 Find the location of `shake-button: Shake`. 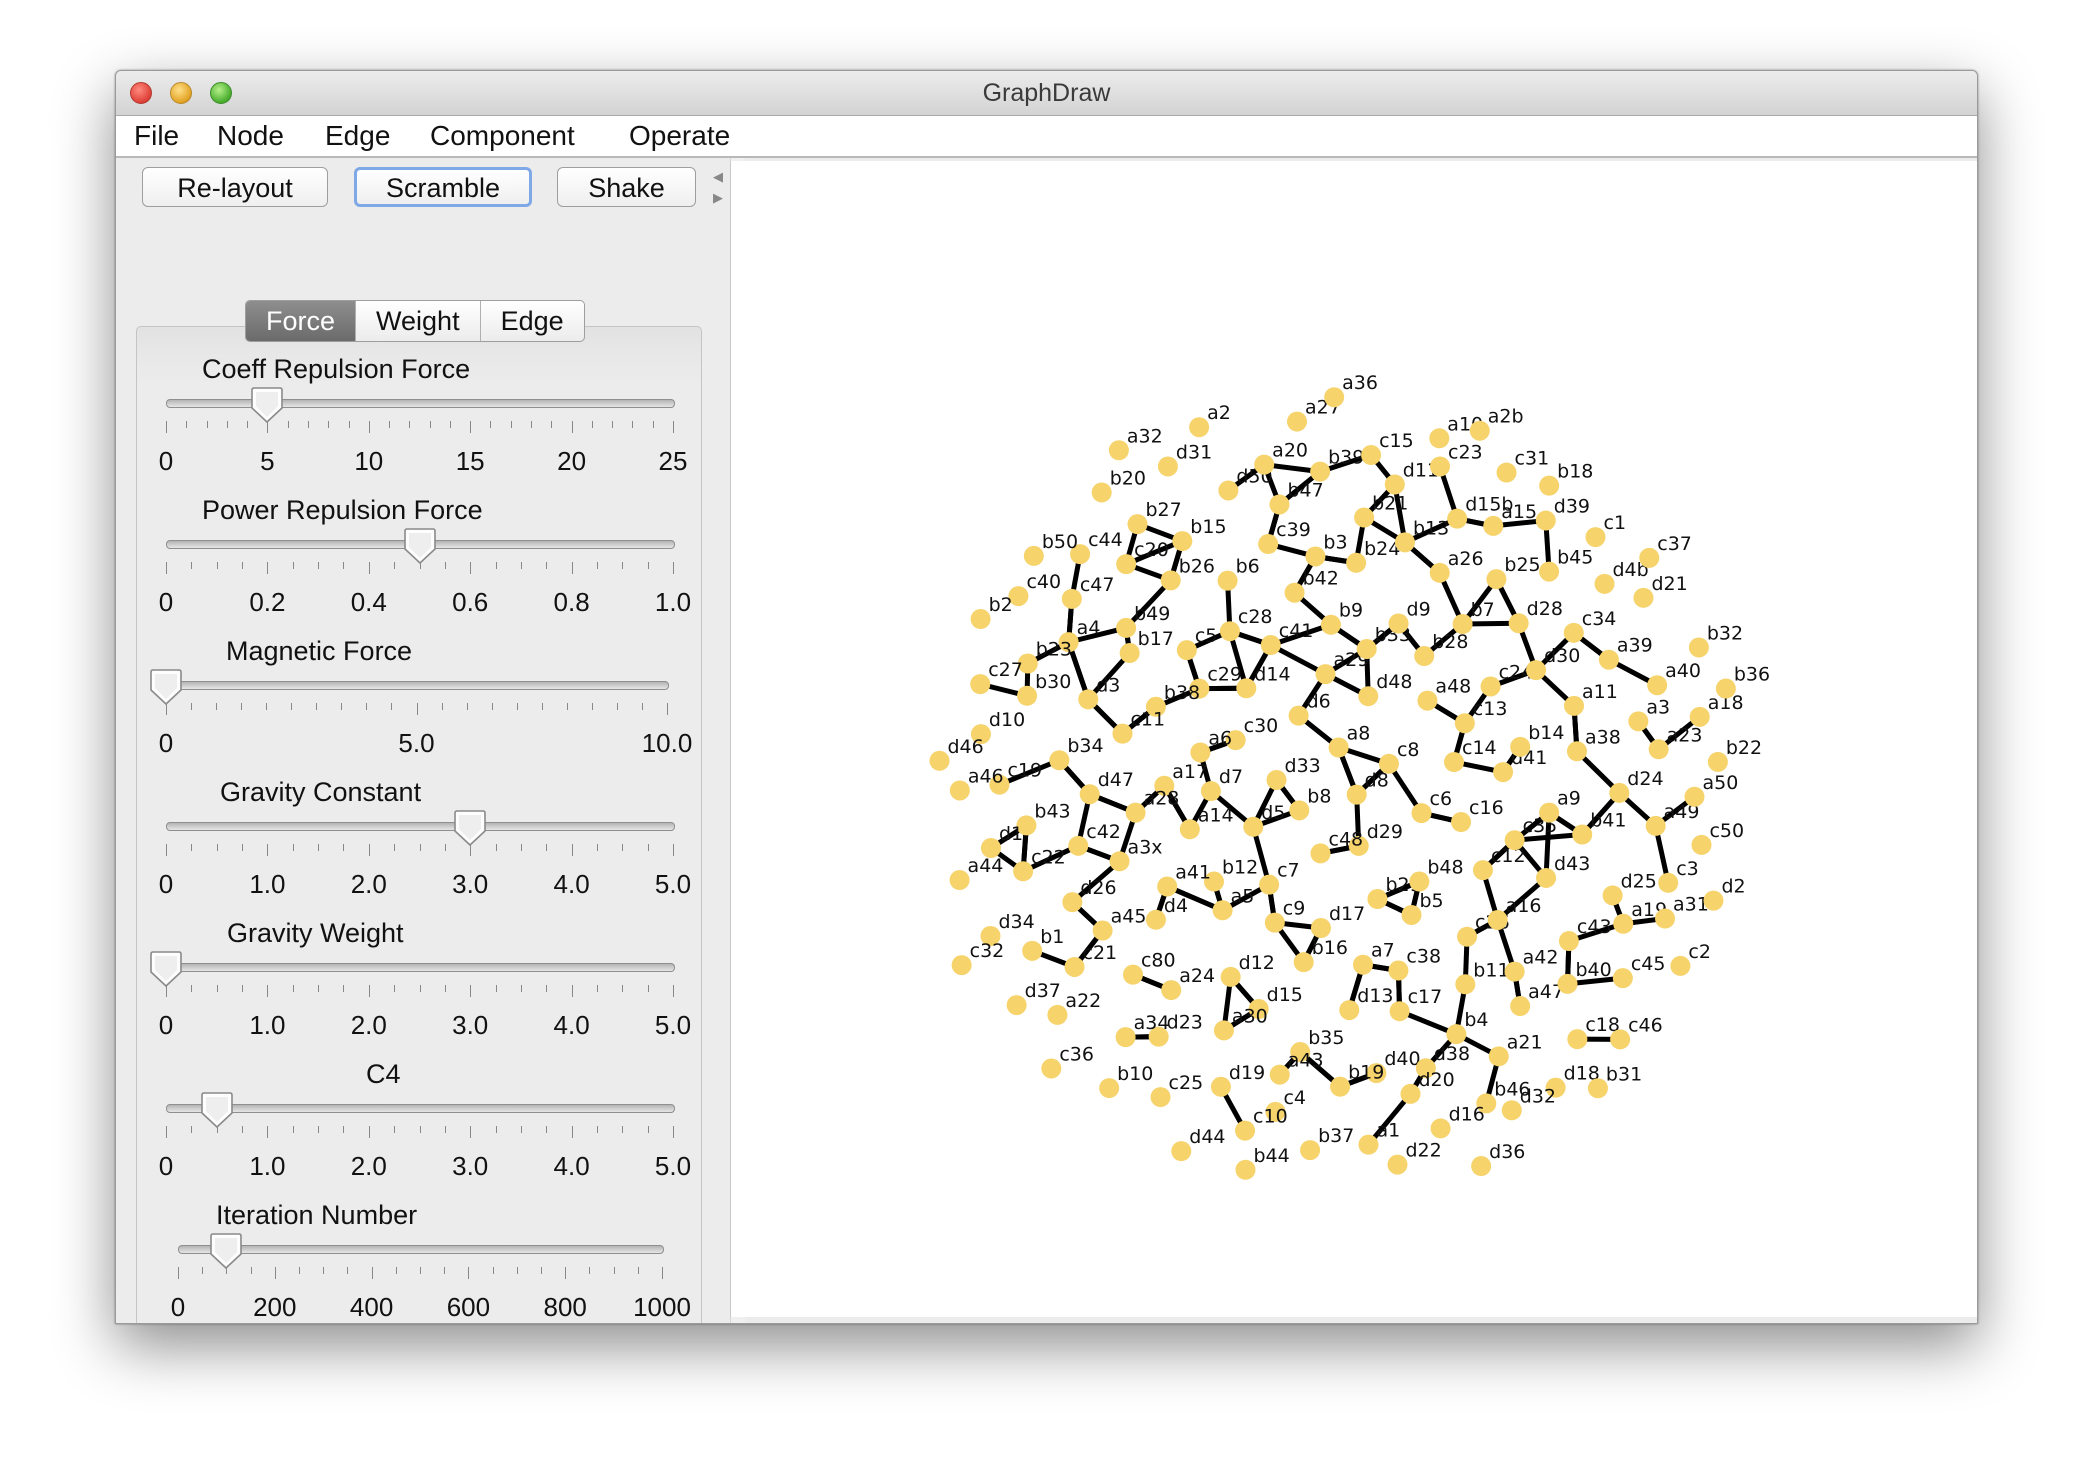

shake-button: Shake is located at coordinates (626, 187).